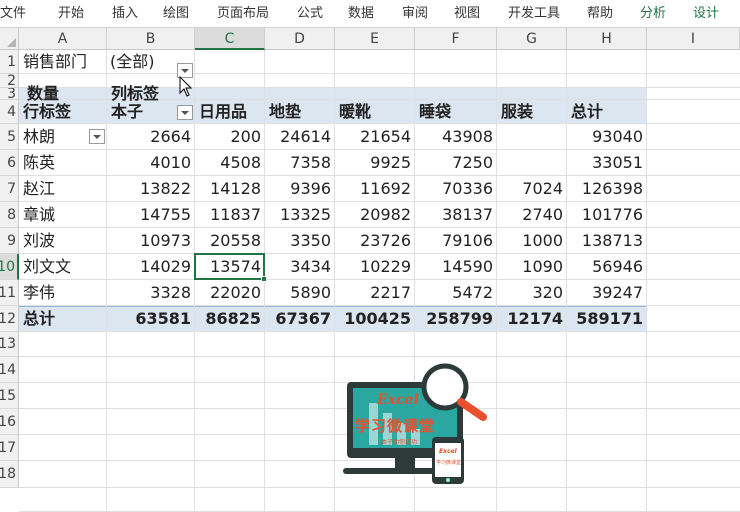 This screenshot has height=512, width=740. I want to click on tab-1: 开始, so click(71, 13).